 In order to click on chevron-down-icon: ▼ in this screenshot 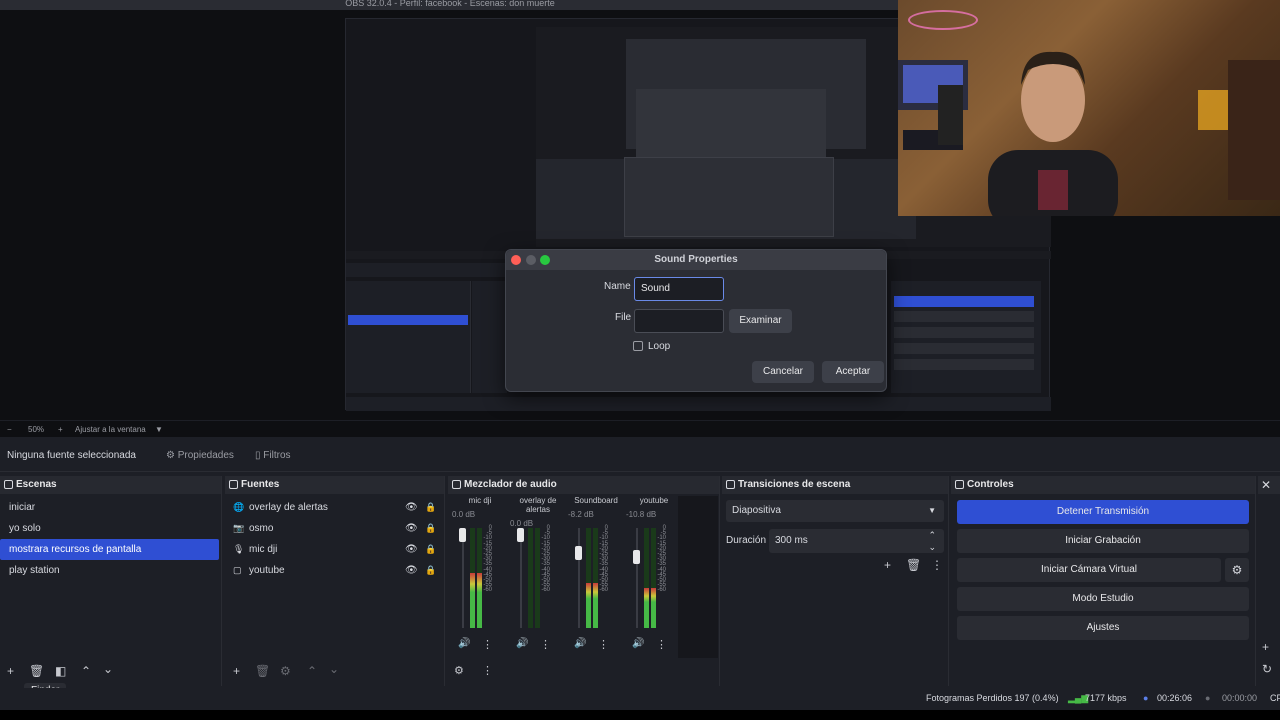, I will do `click(159, 429)`.